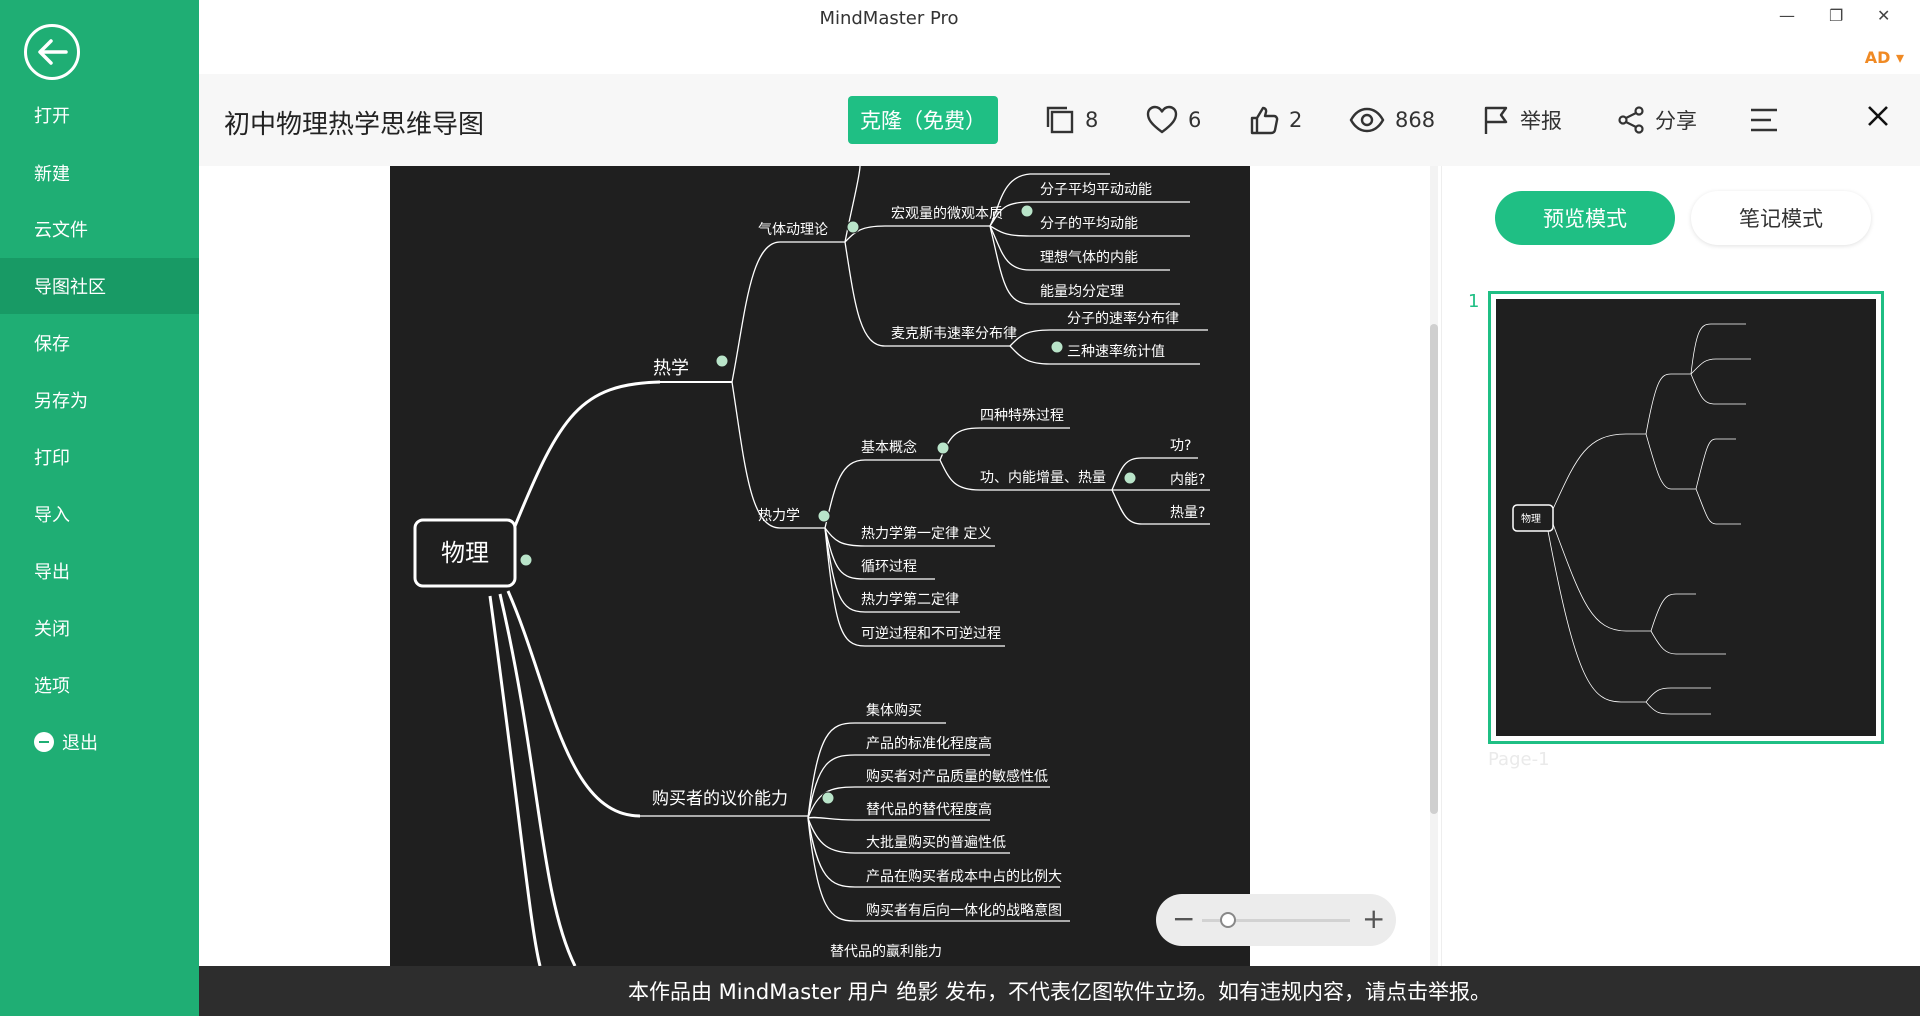  What do you see at coordinates (465, 553) in the screenshot?
I see `mindmap-root: 物理` at bounding box center [465, 553].